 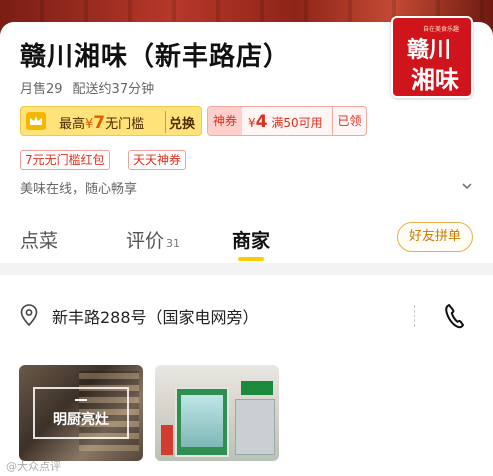 I want to click on god-coupon-value: ¥4 满50可用, so click(x=285, y=122).